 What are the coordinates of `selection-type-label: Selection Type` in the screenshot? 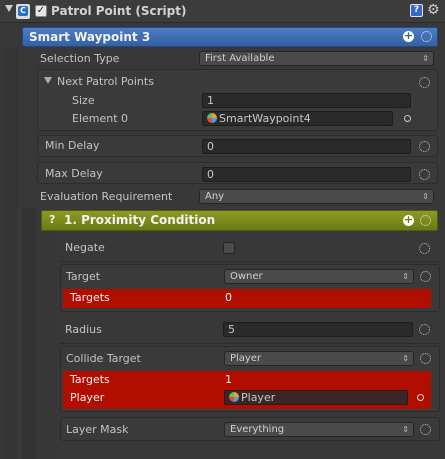 It's located at (80, 58).